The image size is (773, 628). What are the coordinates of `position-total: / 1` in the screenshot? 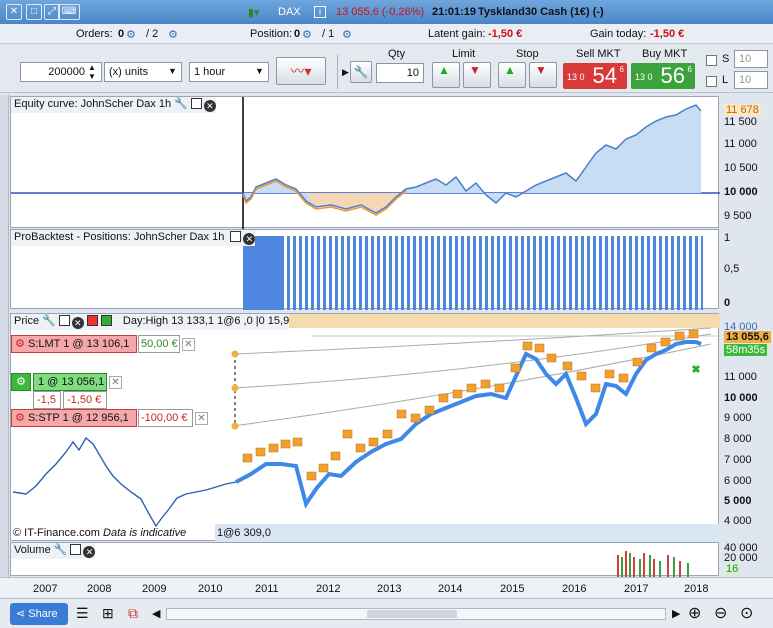 It's located at (328, 34).